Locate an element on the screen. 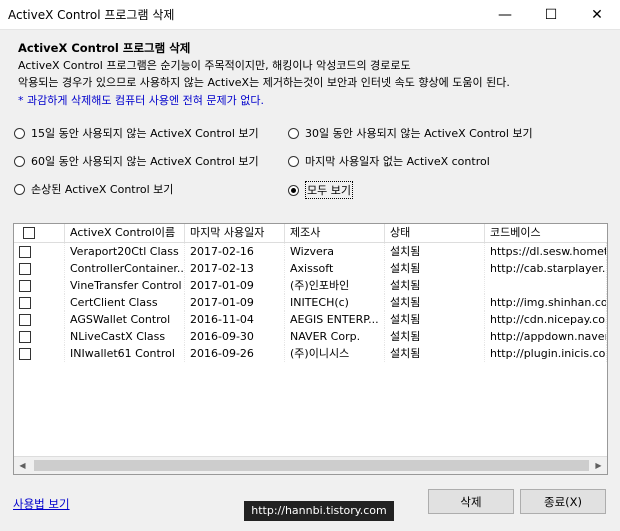  cell-name: Veraport20Ctl Class is located at coordinates (125, 251).